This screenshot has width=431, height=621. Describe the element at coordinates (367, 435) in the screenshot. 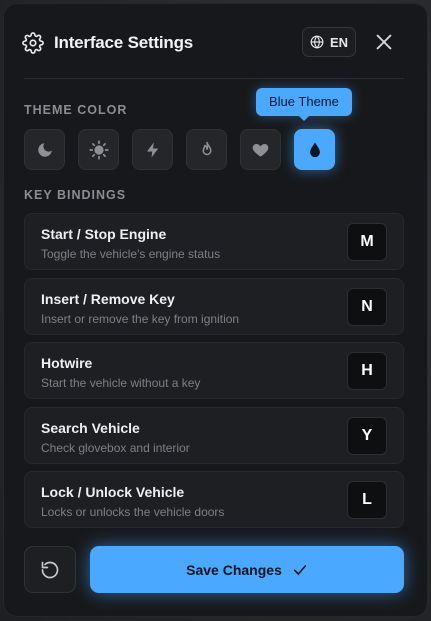

I see `binding-key-button: Y` at that location.